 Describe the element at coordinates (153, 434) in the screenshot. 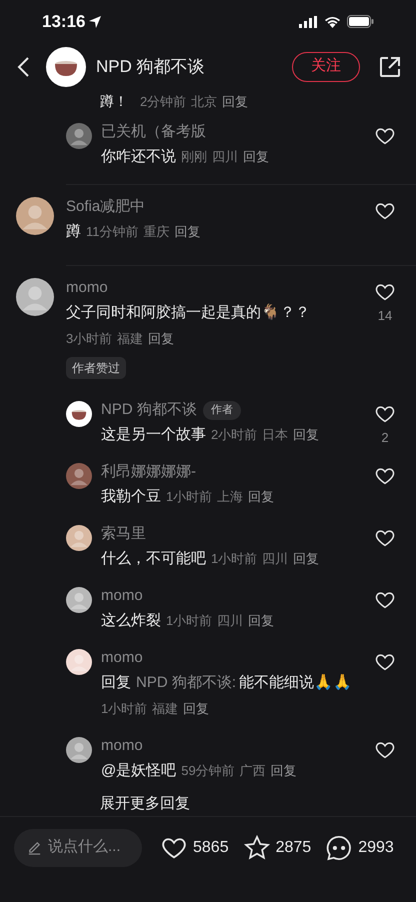

I see `comment-text: 这是另一个故事` at that location.